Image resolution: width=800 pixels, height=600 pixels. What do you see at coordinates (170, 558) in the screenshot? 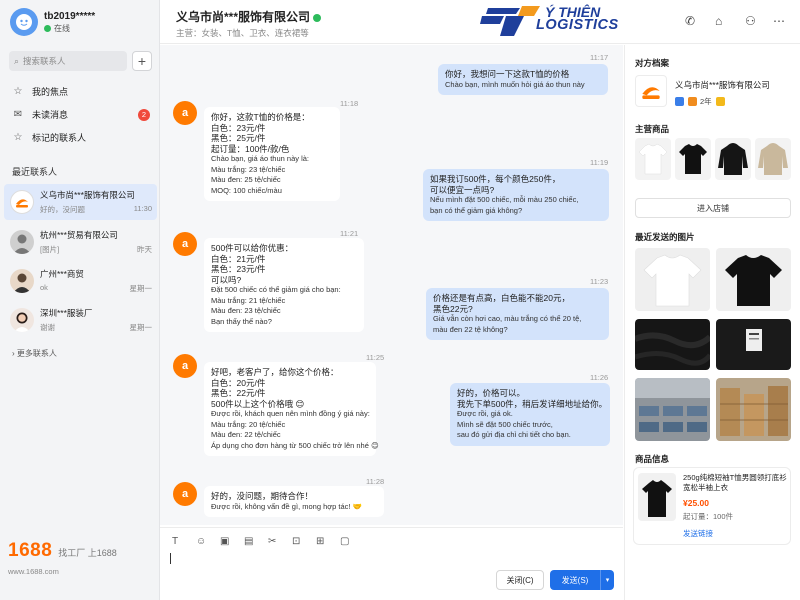
I see `message-input` at bounding box center [170, 558].